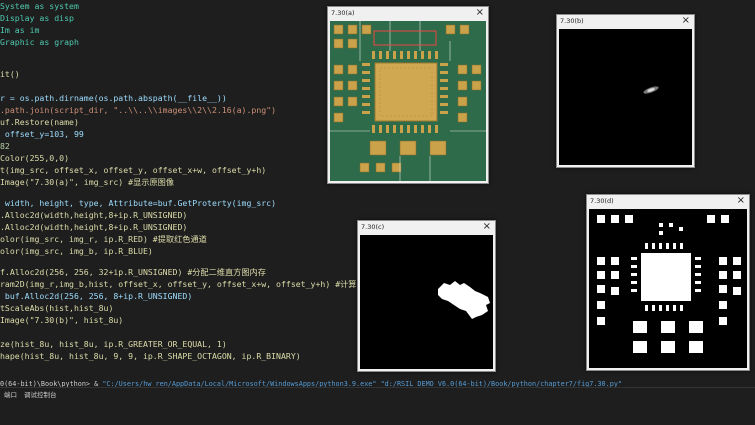 Image resolution: width=755 pixels, height=425 pixels. What do you see at coordinates (57, 308) in the screenshot?
I see `code-line: tScaleAbs(hist,hist_8u)` at bounding box center [57, 308].